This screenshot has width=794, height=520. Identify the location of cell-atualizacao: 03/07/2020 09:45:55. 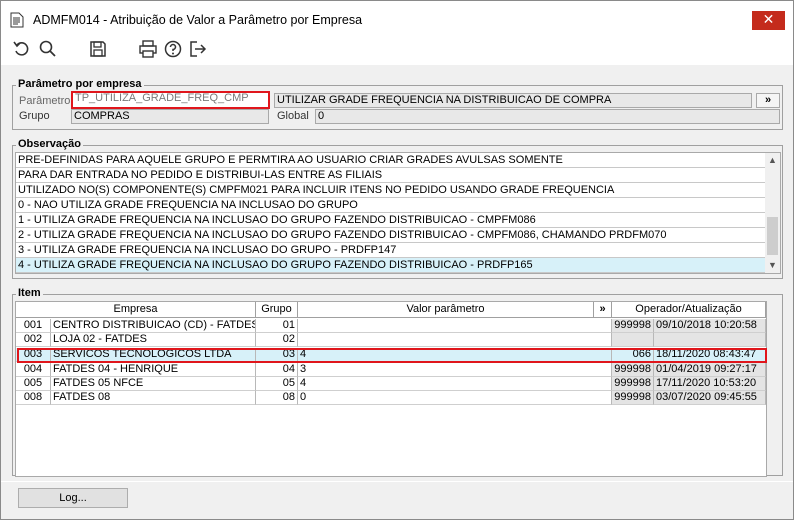
(710, 398).